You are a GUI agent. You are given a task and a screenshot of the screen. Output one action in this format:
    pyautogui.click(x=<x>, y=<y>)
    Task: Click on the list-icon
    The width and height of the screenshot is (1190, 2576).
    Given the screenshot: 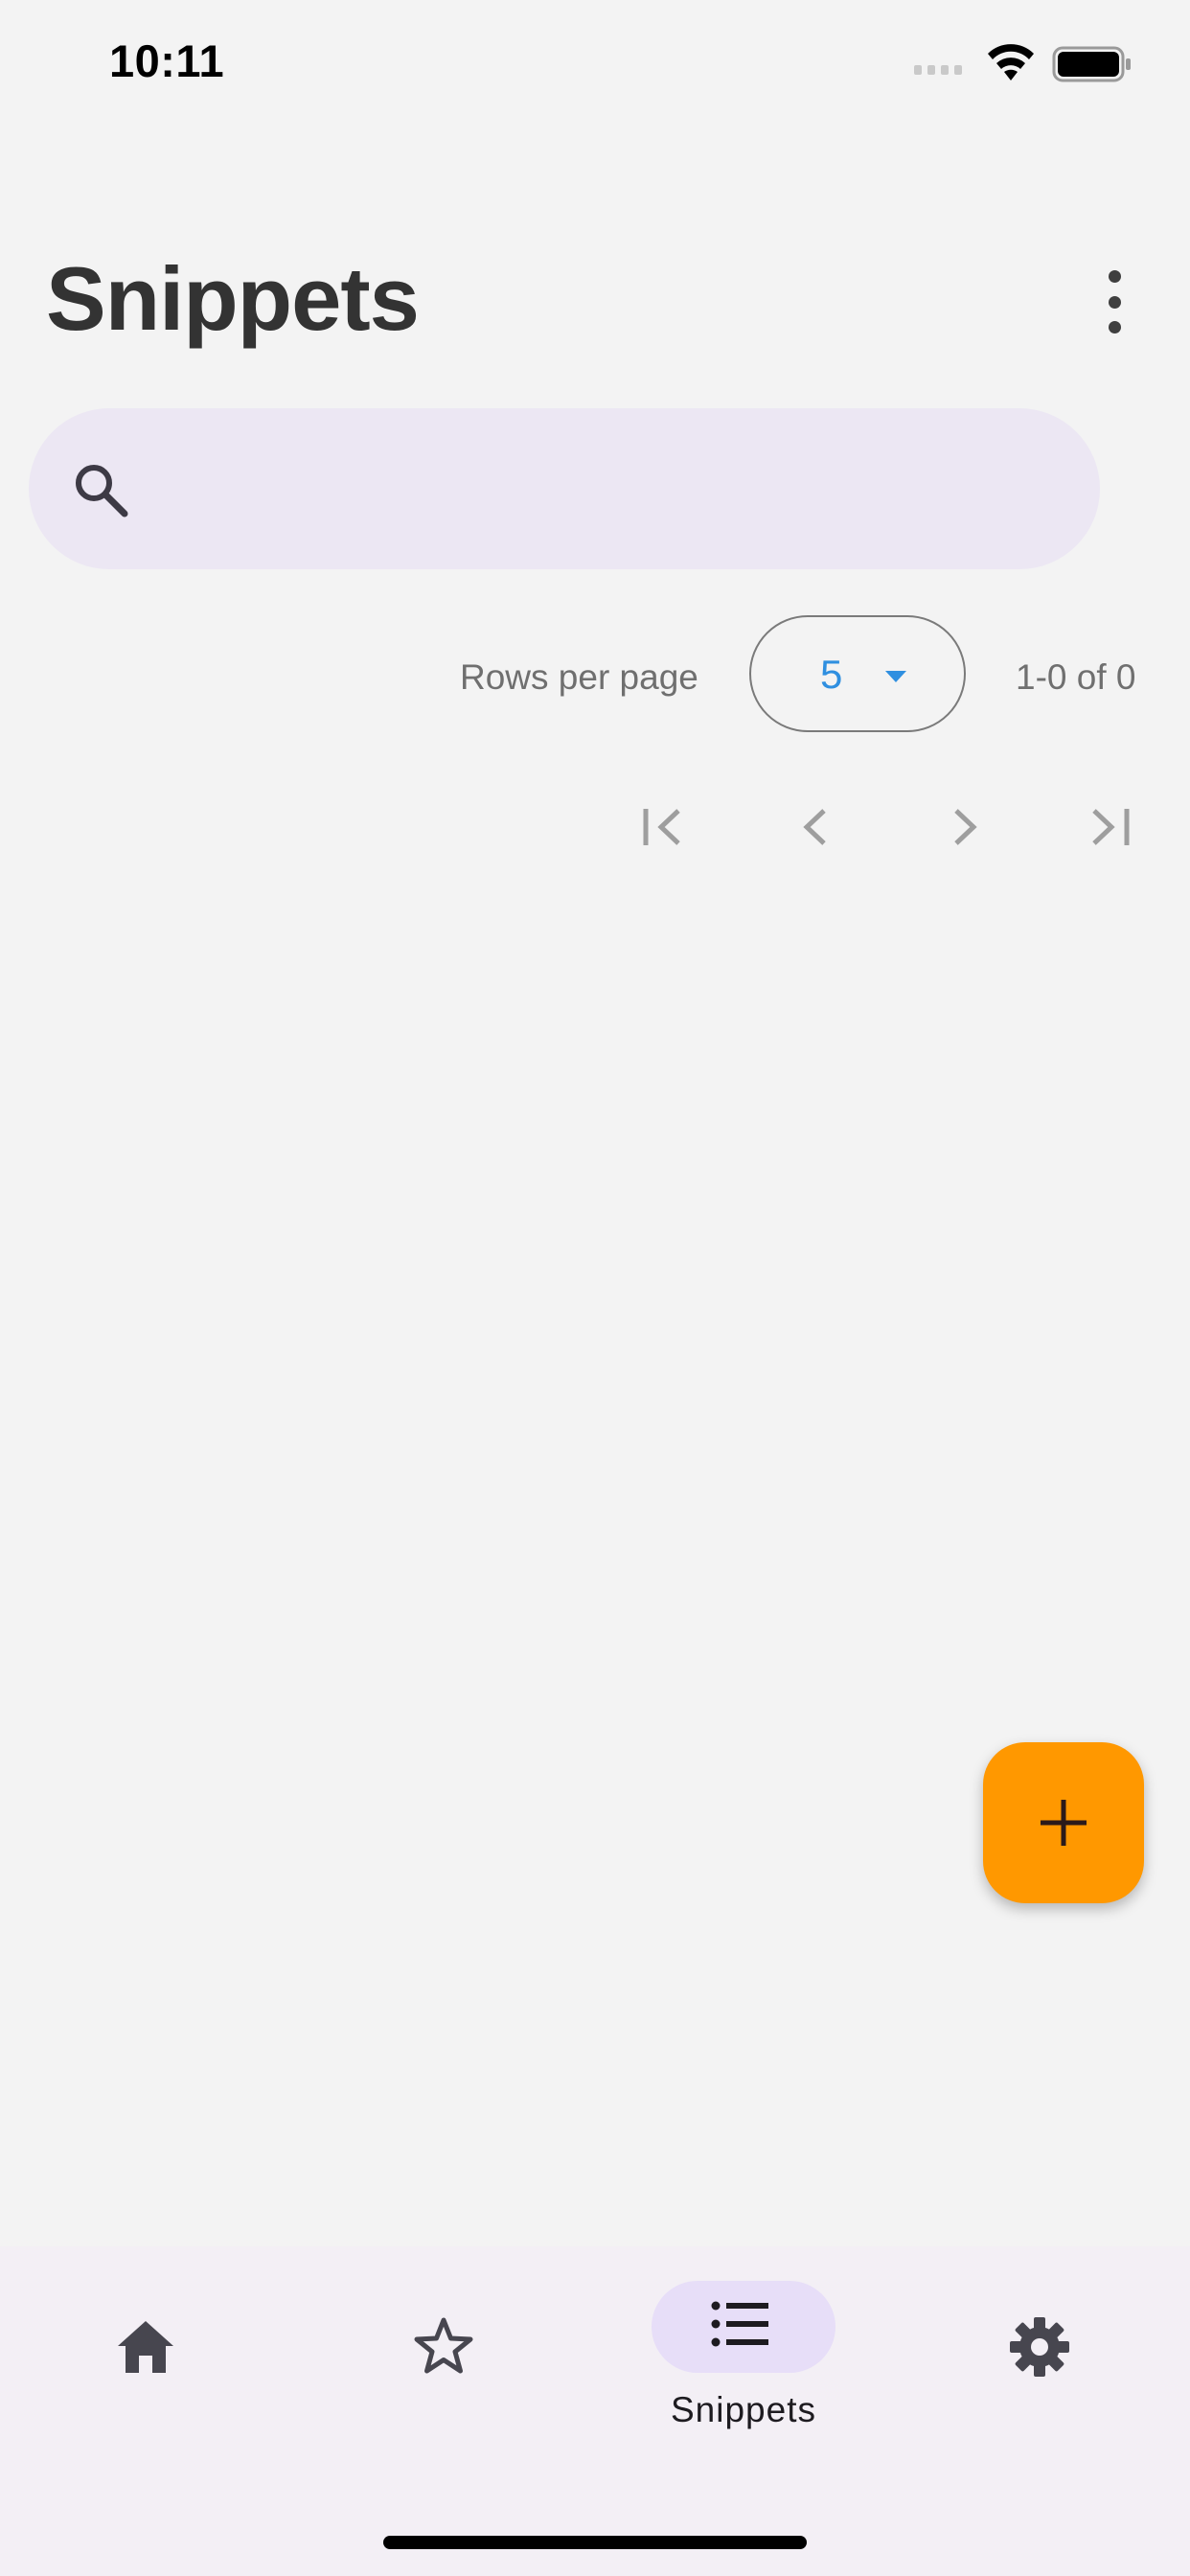 What is the action you would take?
    pyautogui.click(x=740, y=2324)
    